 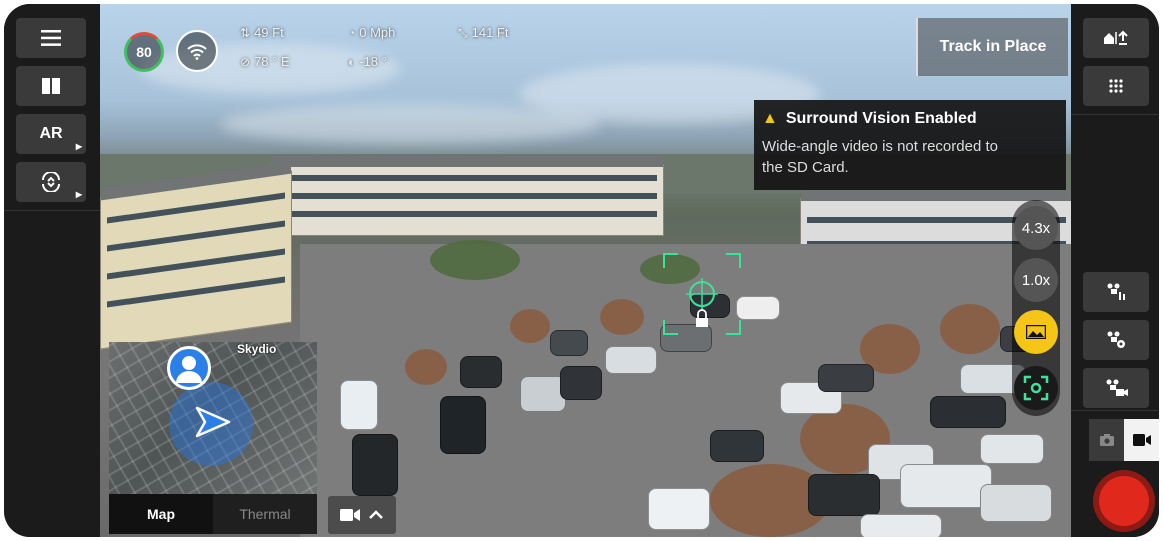 I want to click on track-in-place-button: Track in Place, so click(x=992, y=47).